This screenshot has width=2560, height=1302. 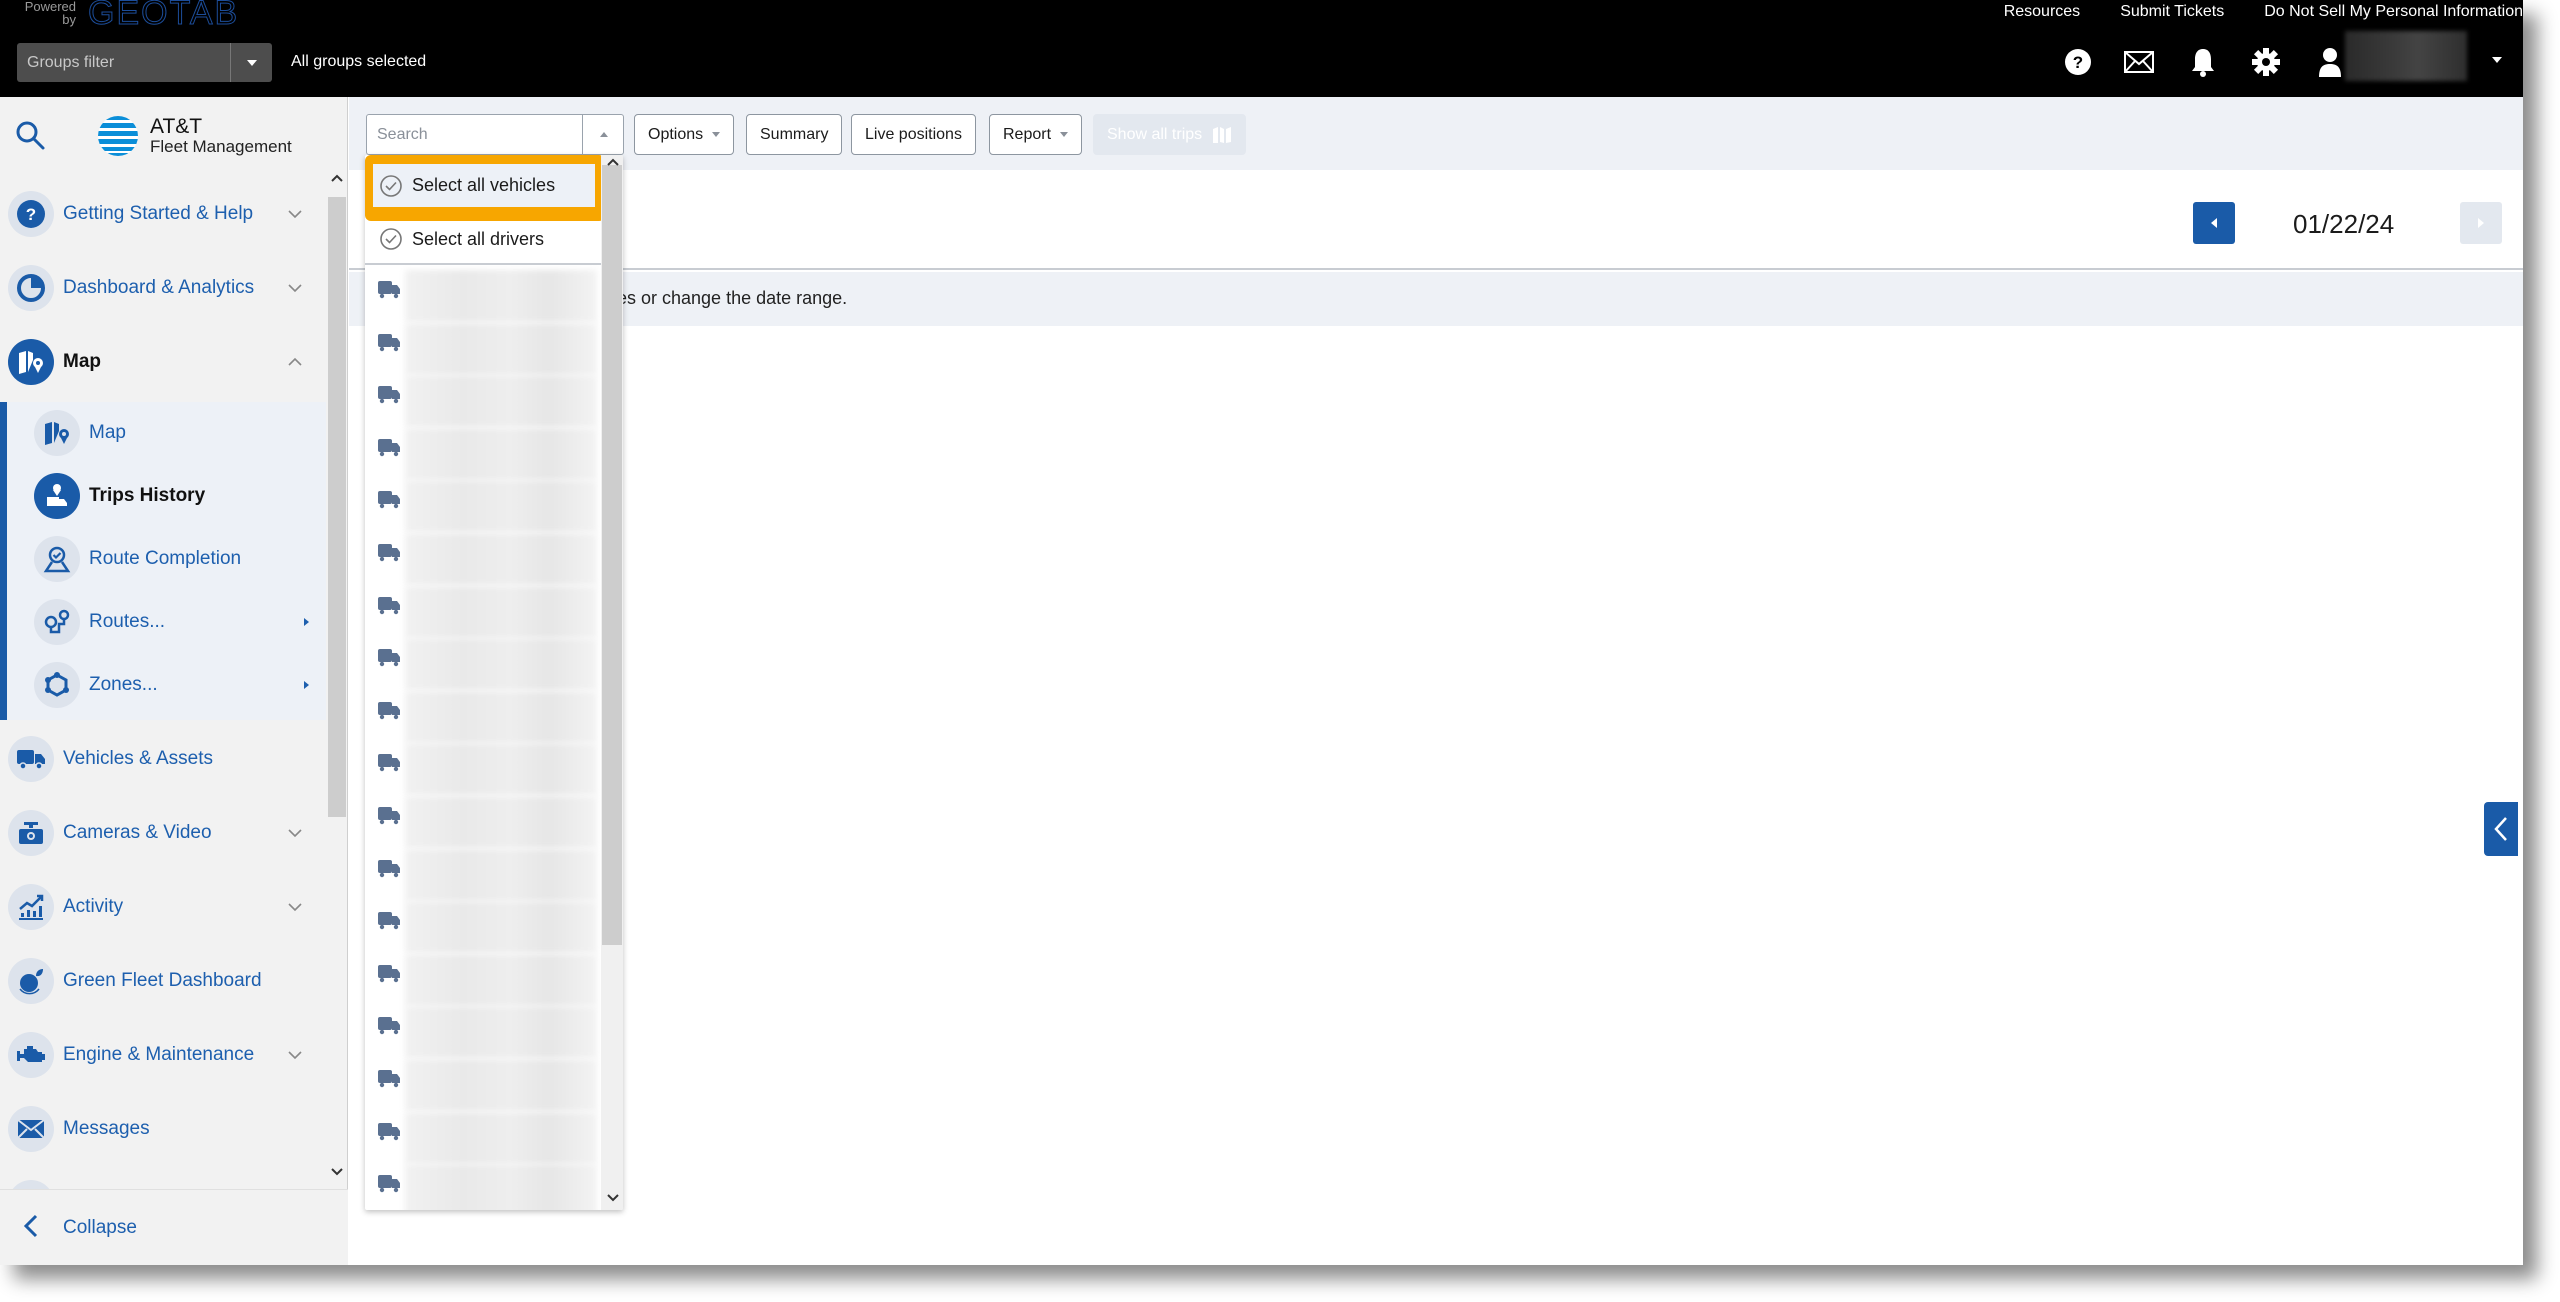 I want to click on collapse-sidebar-button: Collapse, so click(x=174, y=1227).